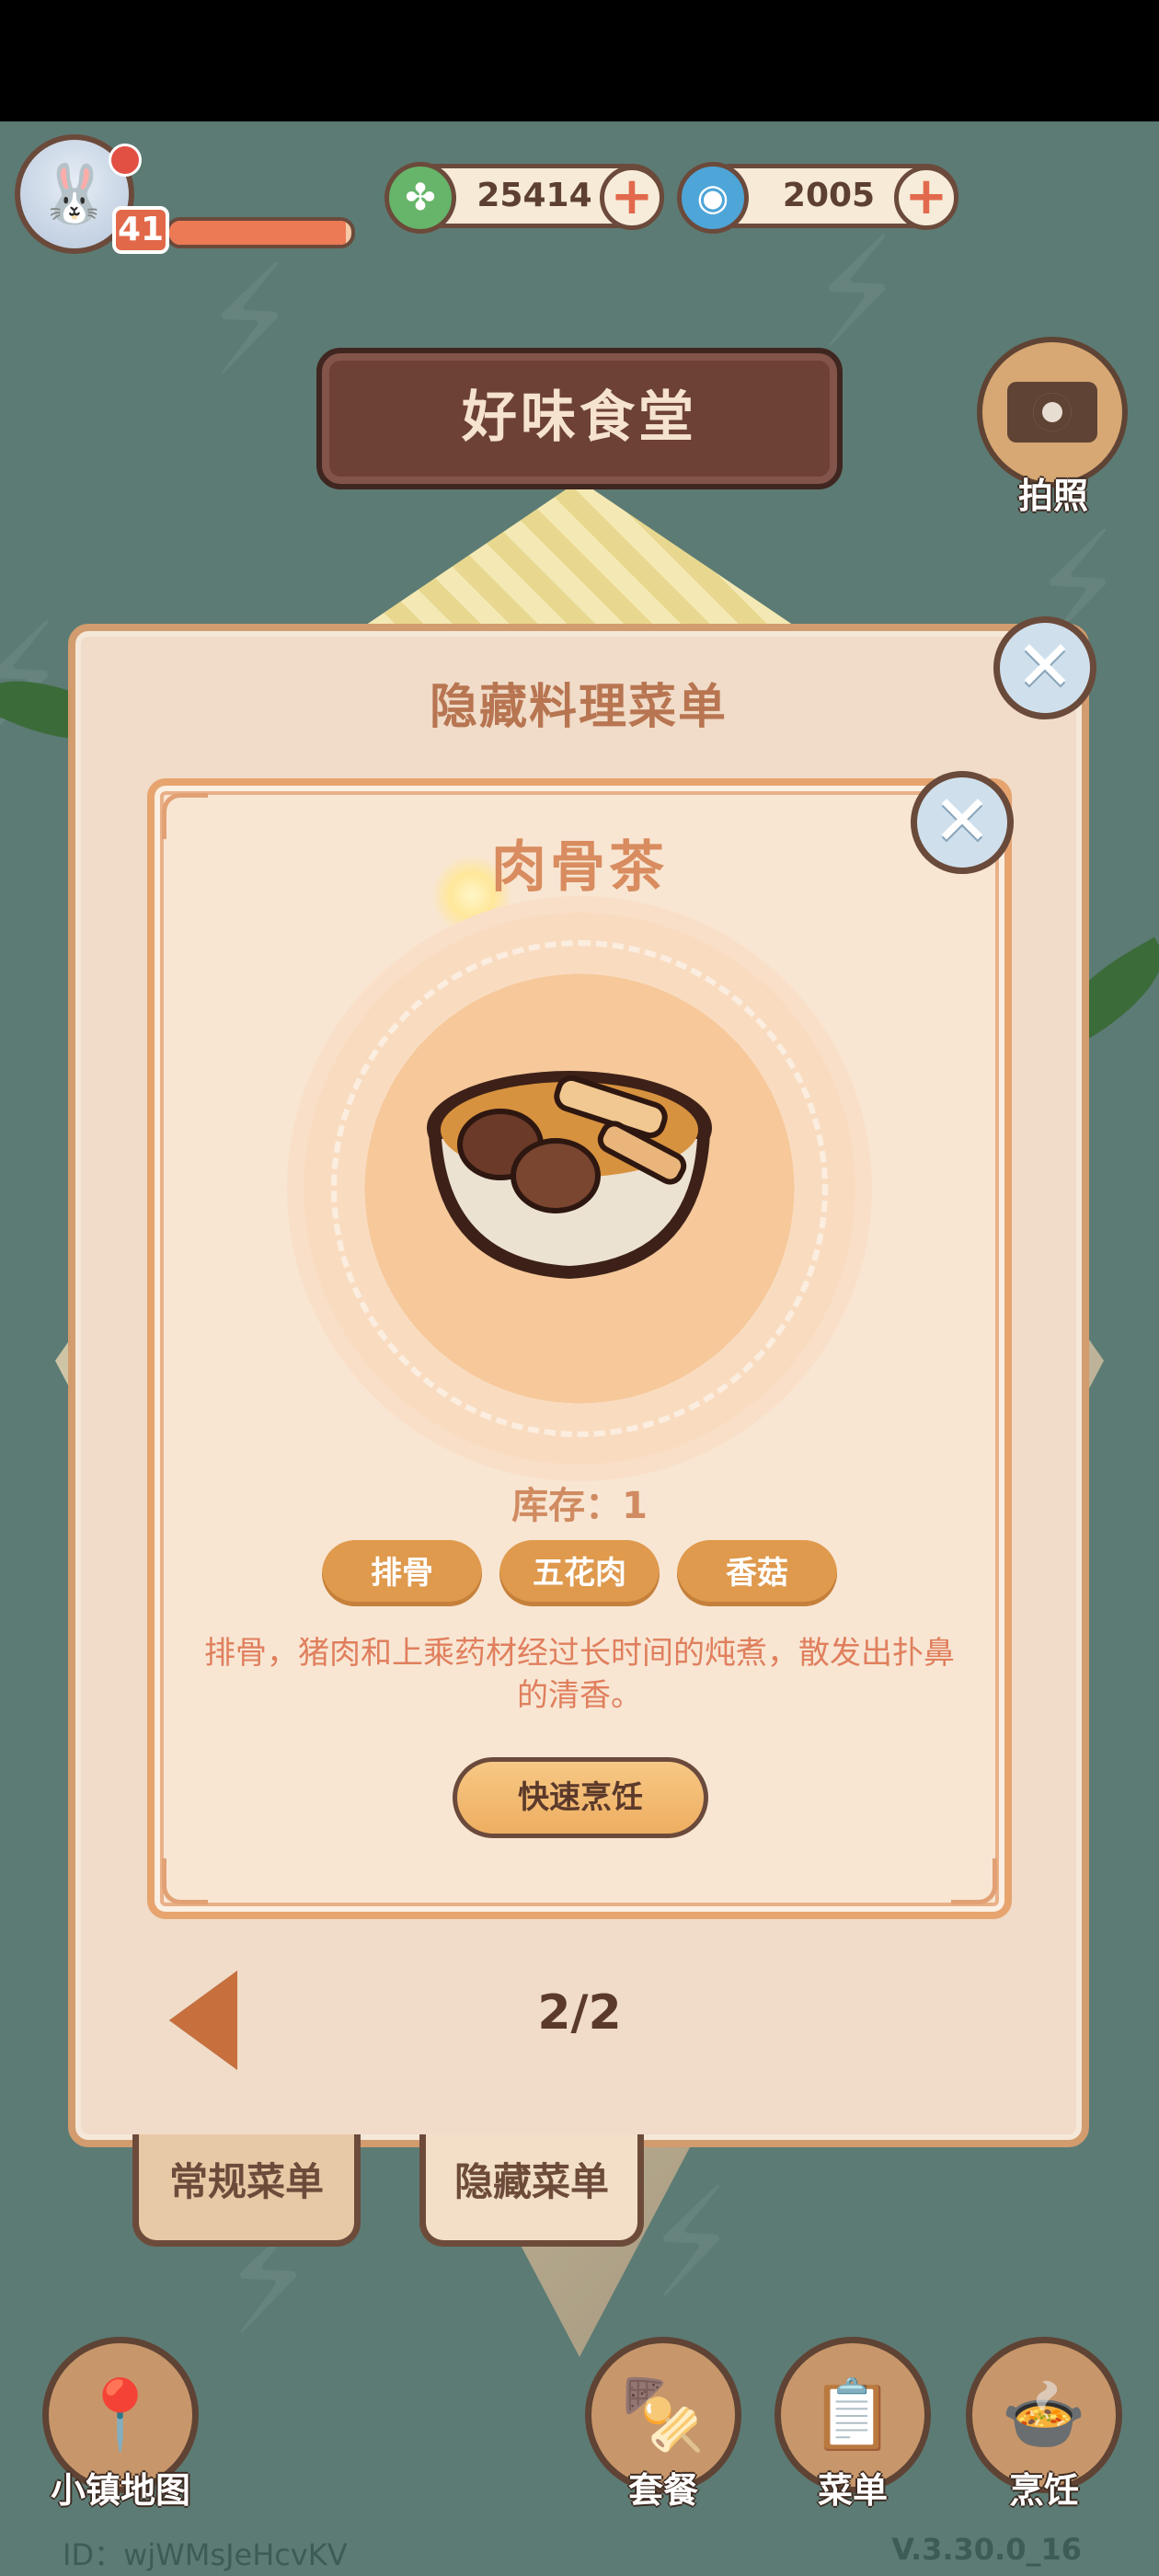 The width and height of the screenshot is (1159, 2576). Describe the element at coordinates (1043, 2490) in the screenshot. I see `cook-label: 烹饪` at that location.